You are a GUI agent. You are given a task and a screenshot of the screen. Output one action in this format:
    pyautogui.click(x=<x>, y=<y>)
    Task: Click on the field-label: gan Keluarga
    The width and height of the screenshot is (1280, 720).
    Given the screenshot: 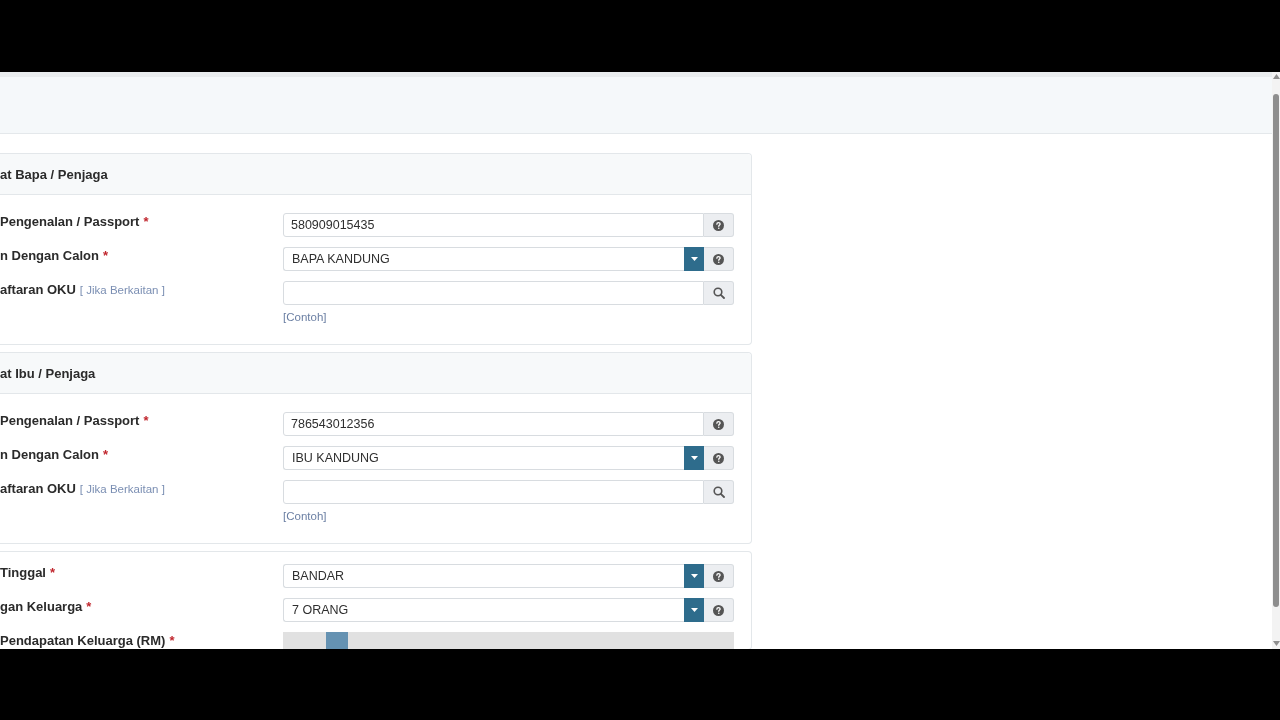 What is the action you would take?
    pyautogui.click(x=41, y=607)
    